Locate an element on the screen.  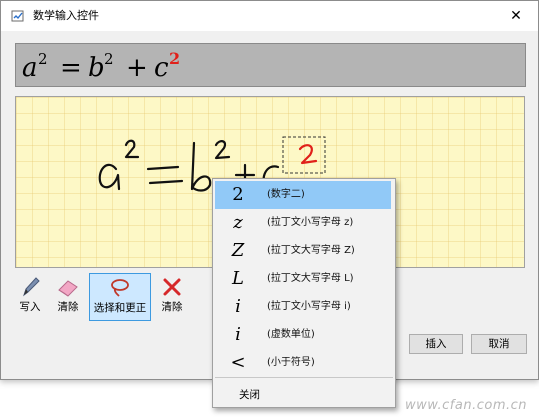
menu-item-glyph: L is located at coordinates (238, 278).